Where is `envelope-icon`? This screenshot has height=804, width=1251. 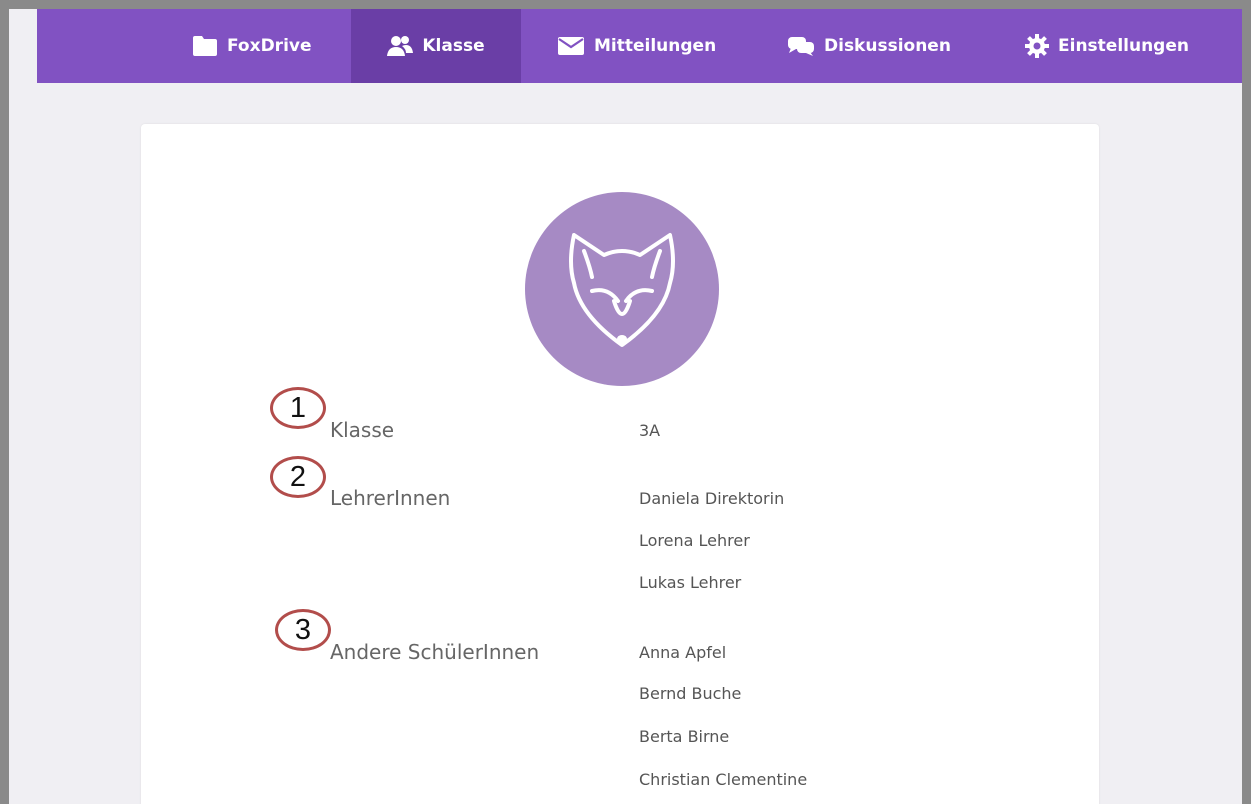
envelope-icon is located at coordinates (571, 46).